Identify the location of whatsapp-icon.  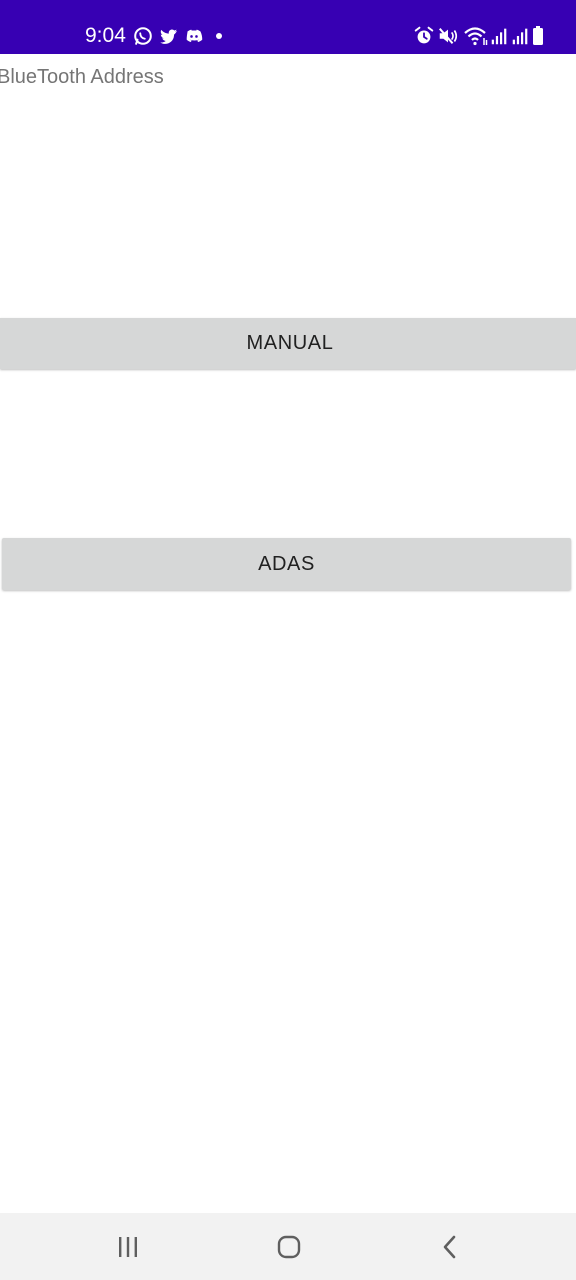
(143, 36).